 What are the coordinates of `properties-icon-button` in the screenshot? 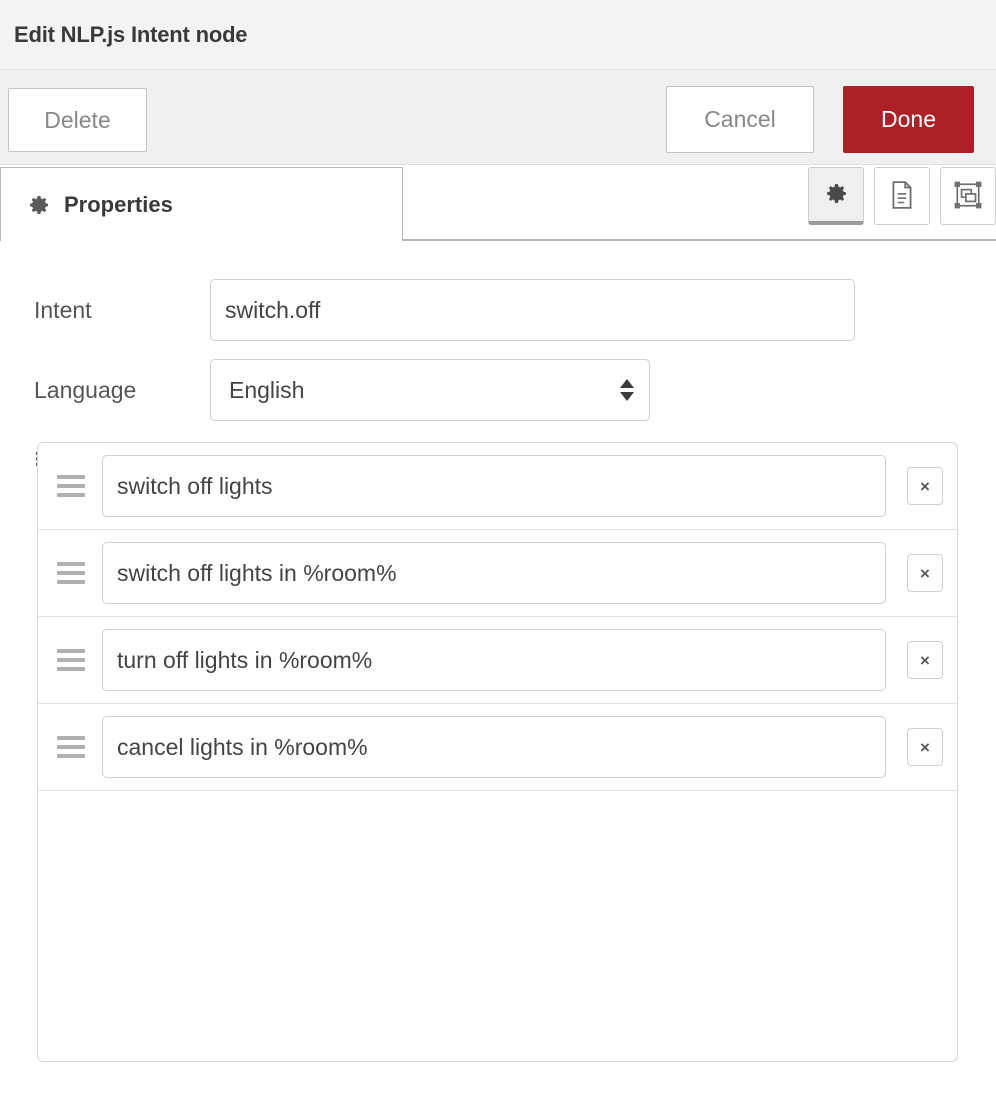 It's located at (836, 196).